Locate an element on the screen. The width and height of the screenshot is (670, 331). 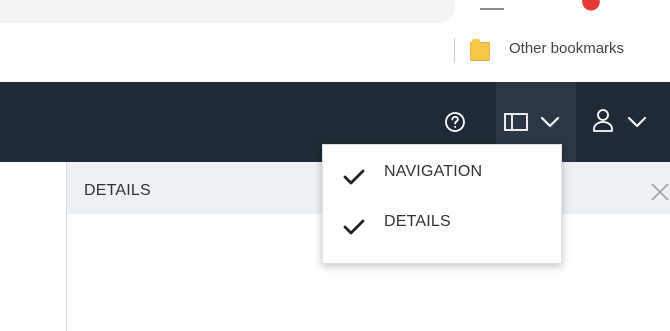
close-icon is located at coordinates (660, 192).